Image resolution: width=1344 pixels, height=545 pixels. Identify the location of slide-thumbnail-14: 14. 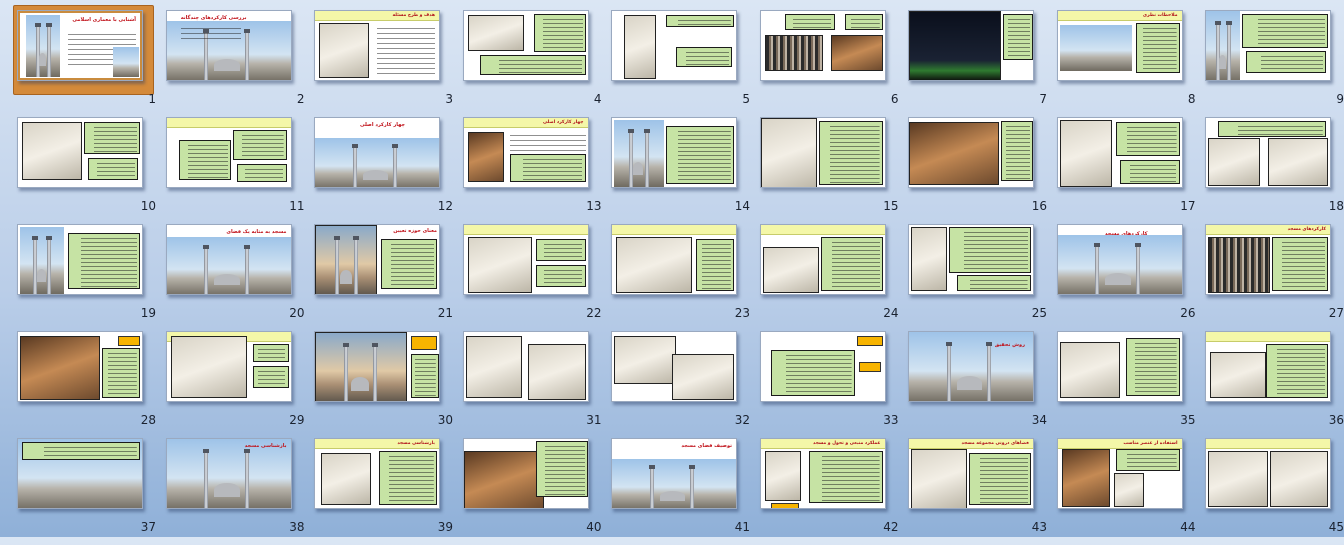
(685, 170).